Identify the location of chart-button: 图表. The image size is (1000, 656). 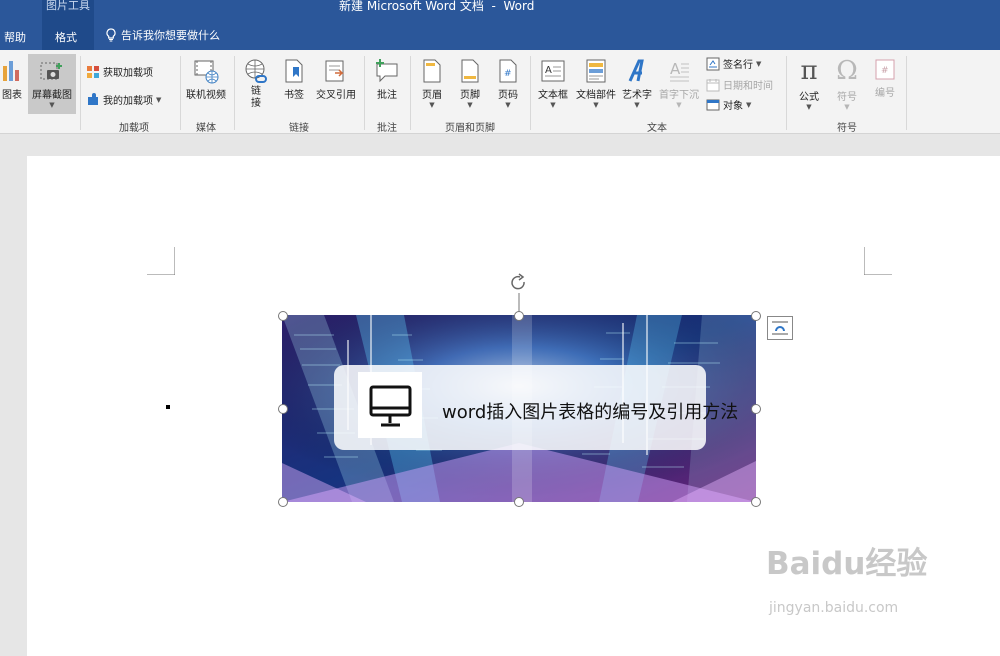
(12, 79).